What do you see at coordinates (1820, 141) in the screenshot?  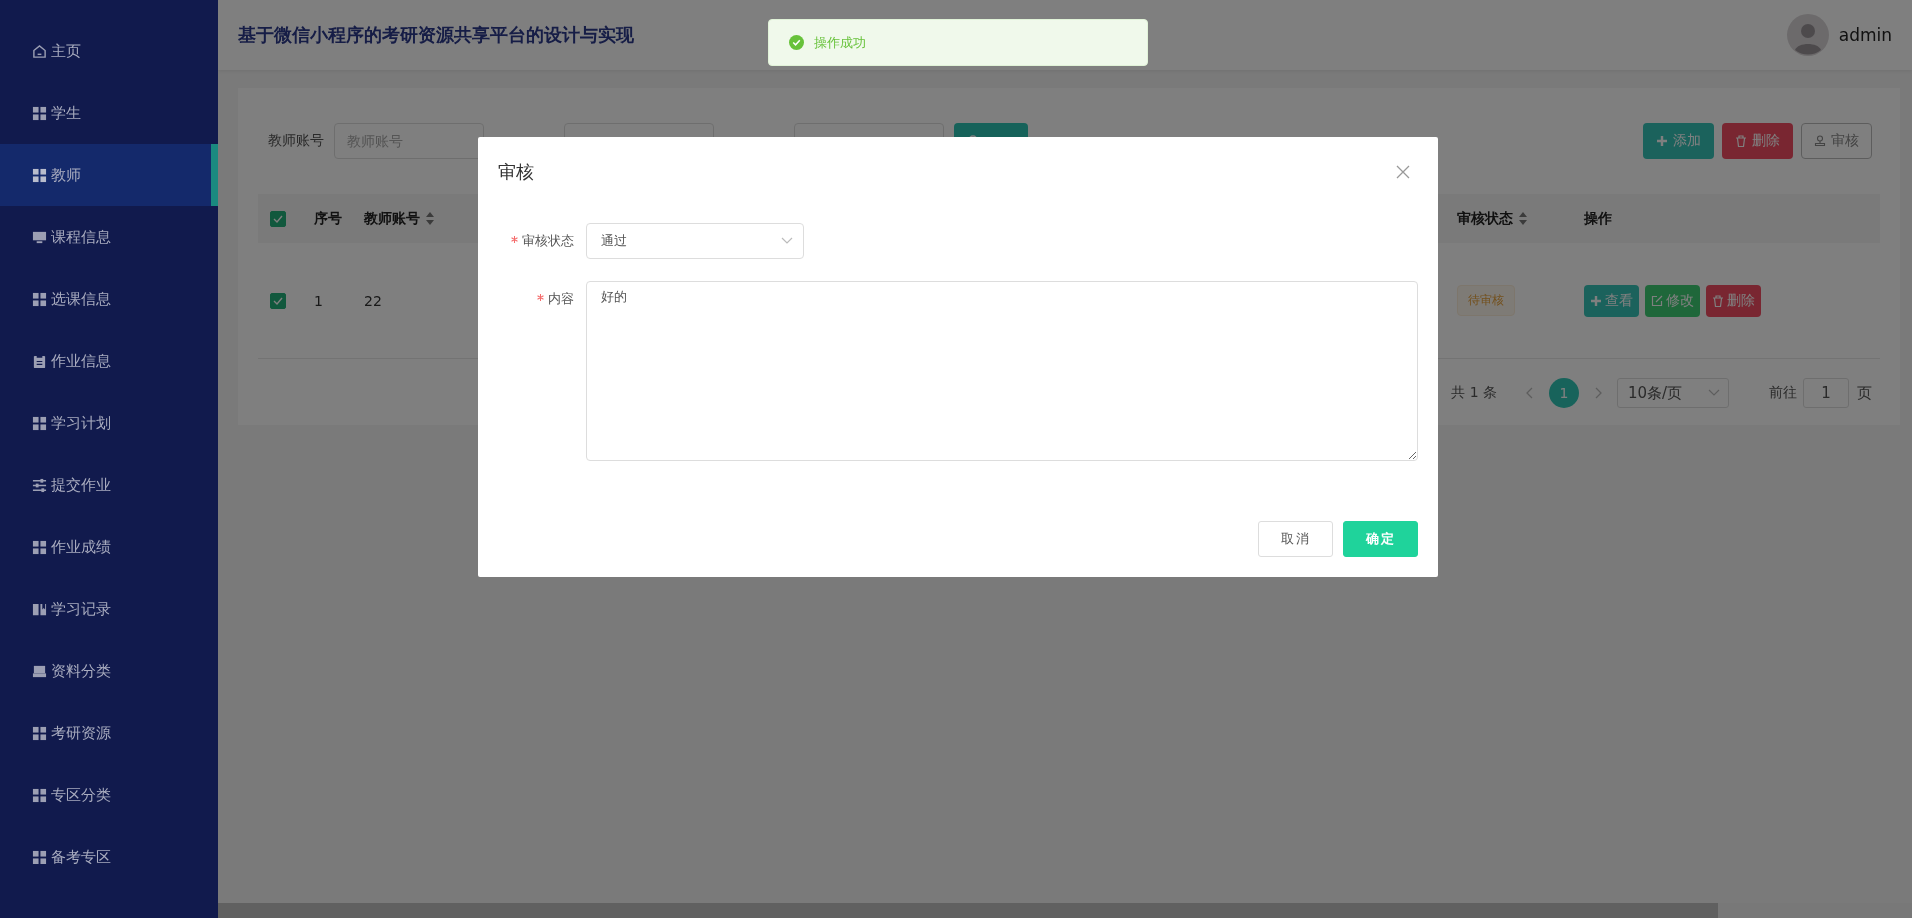 I see `stamp-icon` at bounding box center [1820, 141].